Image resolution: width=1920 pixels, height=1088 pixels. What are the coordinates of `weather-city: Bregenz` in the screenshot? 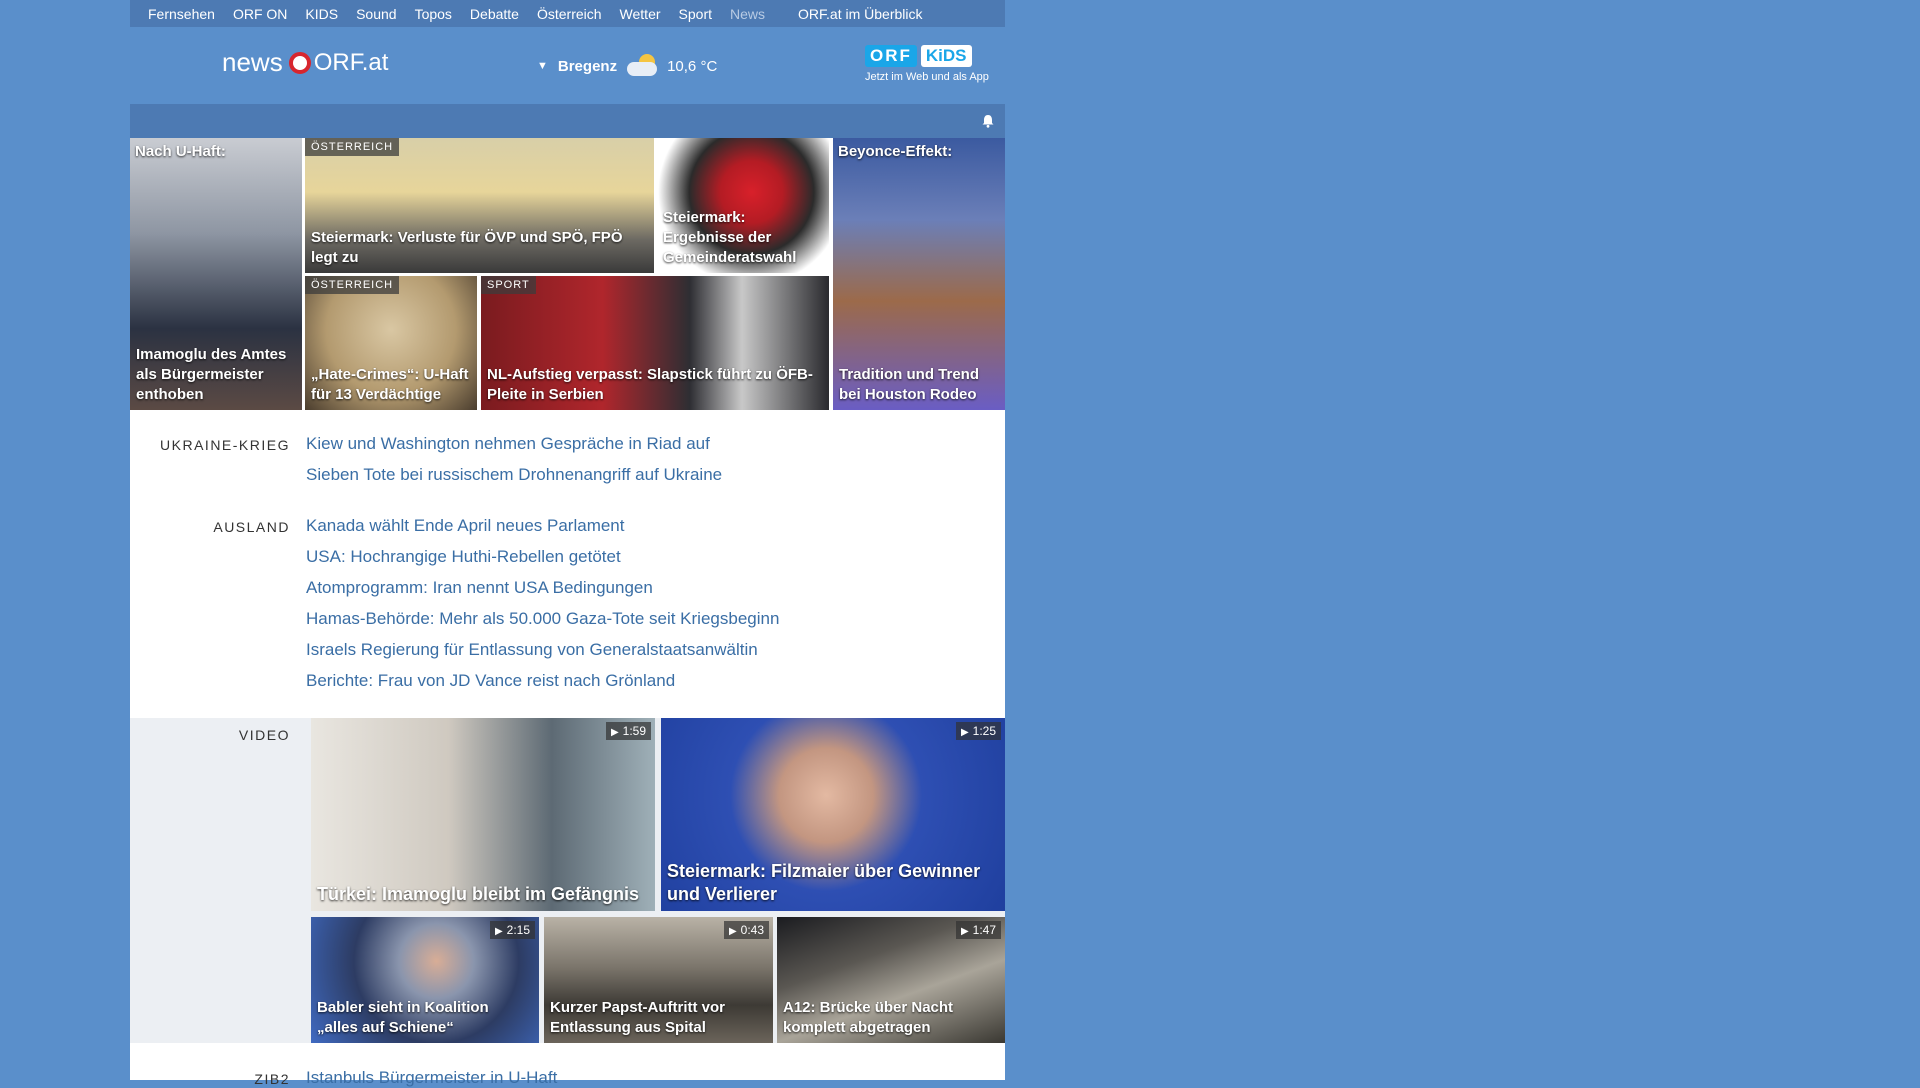 It's located at (587, 66).